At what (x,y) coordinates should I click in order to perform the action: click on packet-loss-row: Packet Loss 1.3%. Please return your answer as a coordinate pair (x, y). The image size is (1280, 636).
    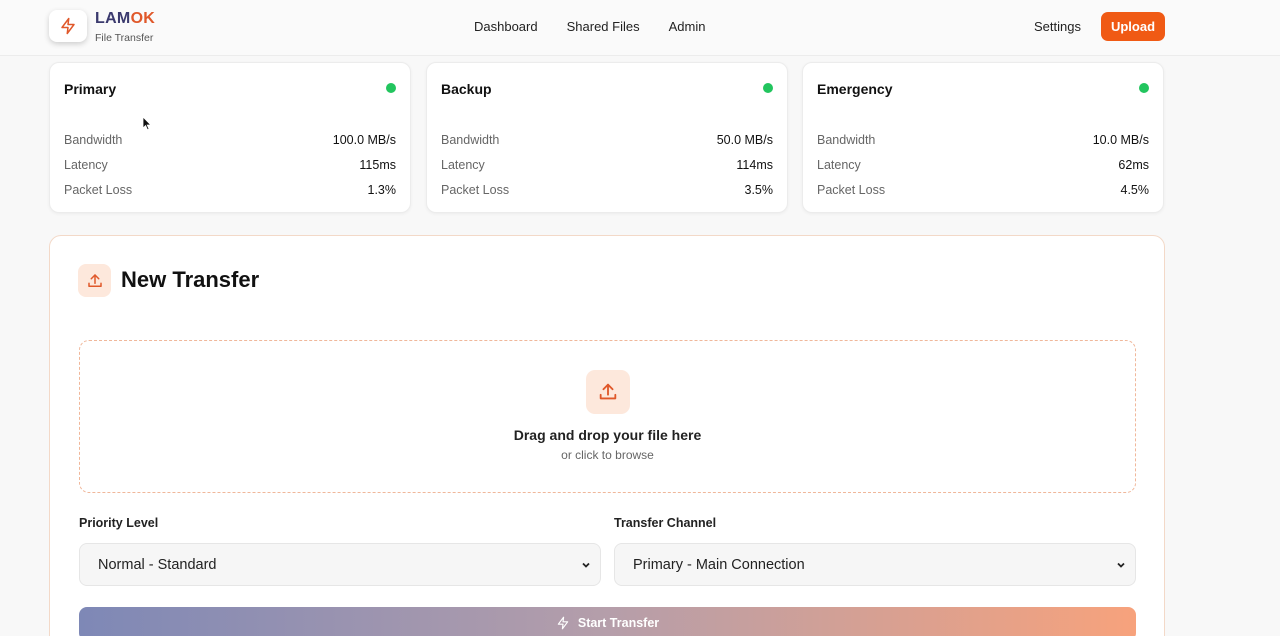
    Looking at the image, I should click on (230, 190).